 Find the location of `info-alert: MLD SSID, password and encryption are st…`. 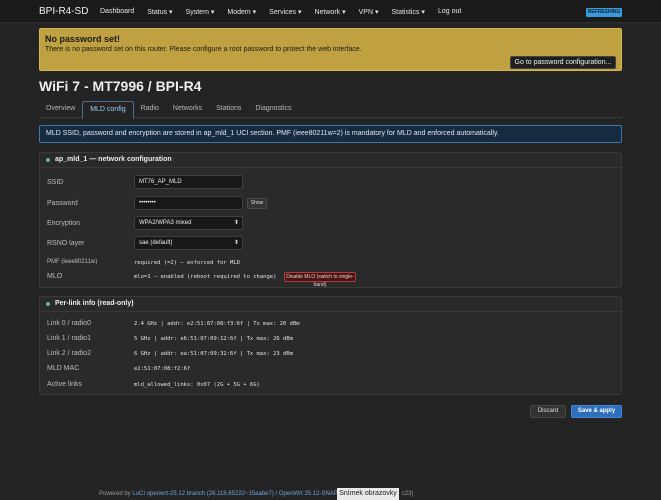

info-alert: MLD SSID, password and encryption are st… is located at coordinates (330, 134).